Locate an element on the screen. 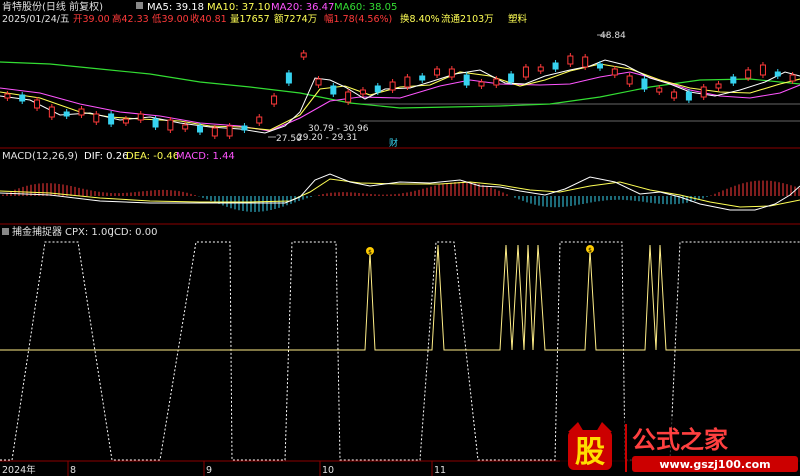  quote-close: 收40.81 is located at coordinates (208, 19).